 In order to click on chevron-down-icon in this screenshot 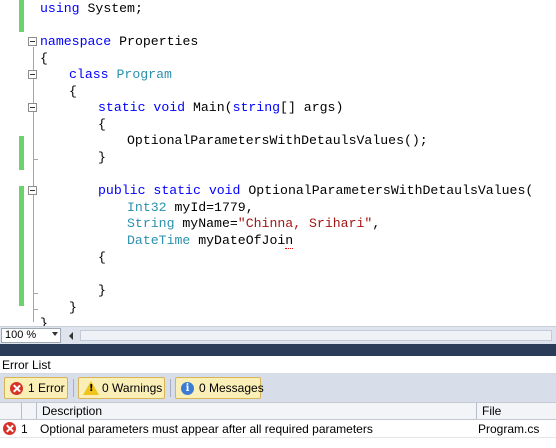, I will do `click(55, 334)`.